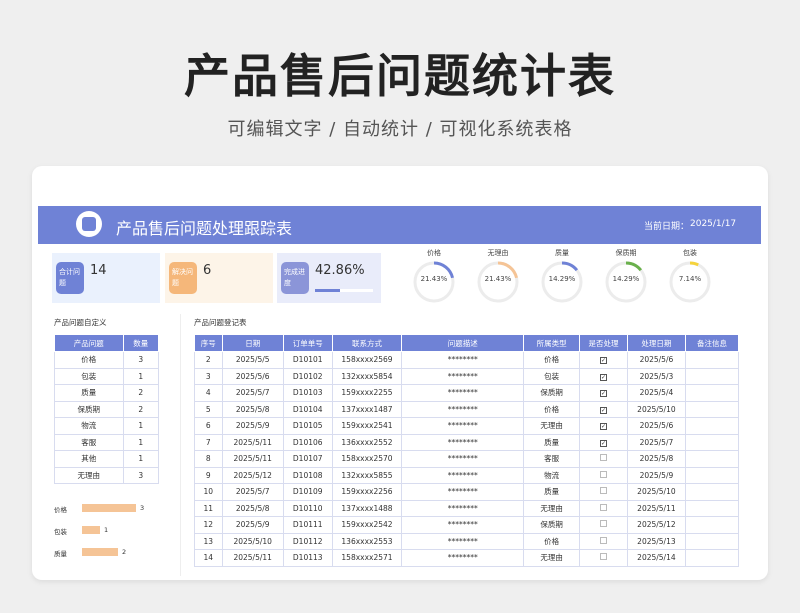  Describe the element at coordinates (367, 393) in the screenshot. I see `table-cell: 159xxxx2255` at that location.